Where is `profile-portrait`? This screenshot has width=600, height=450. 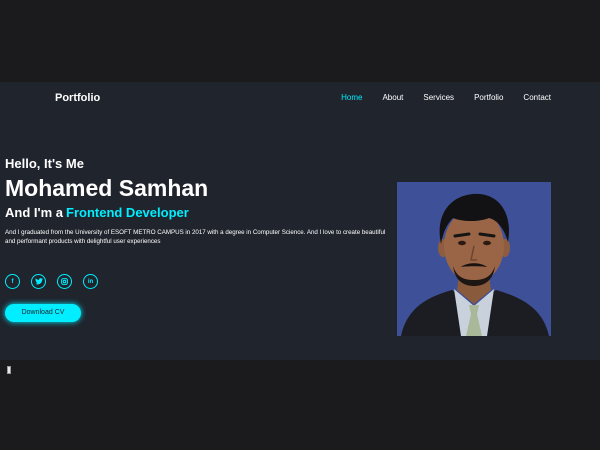
profile-portrait is located at coordinates (474, 259).